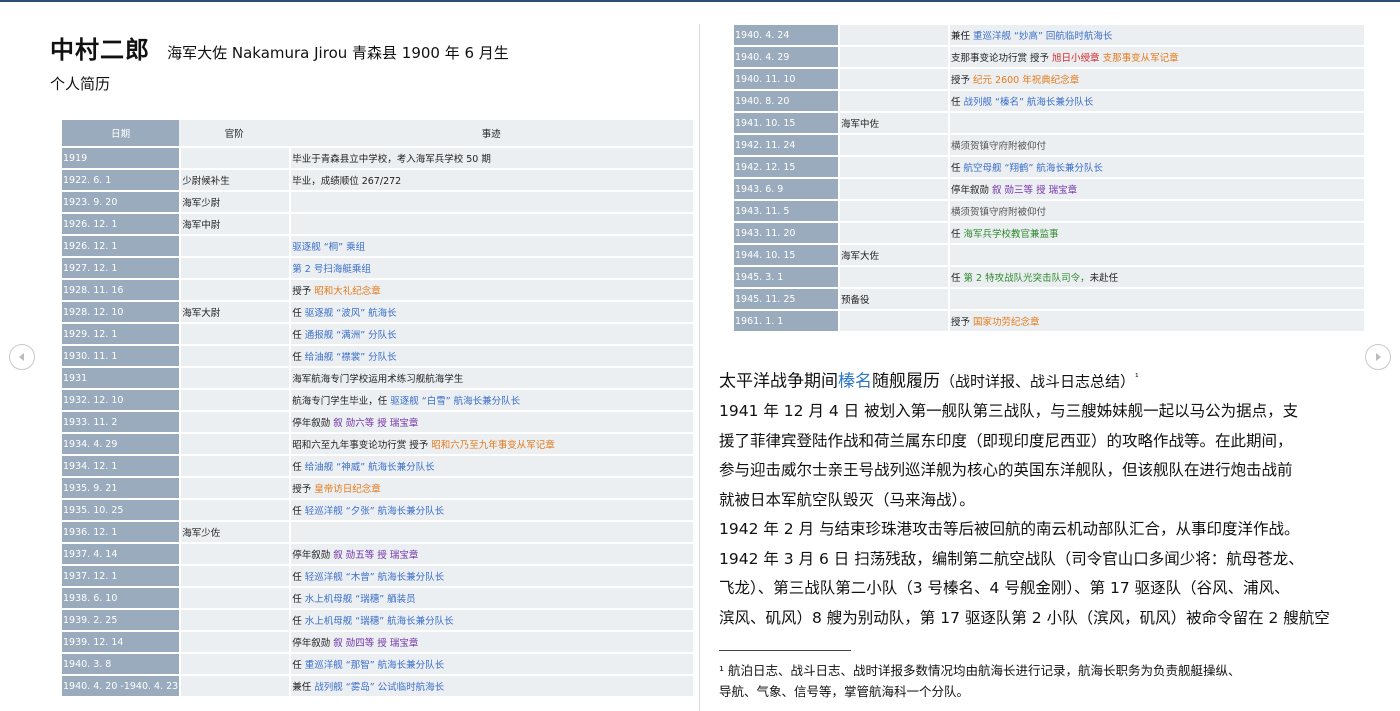  What do you see at coordinates (855, 381) in the screenshot?
I see `ship-name-highlight: 榛名` at bounding box center [855, 381].